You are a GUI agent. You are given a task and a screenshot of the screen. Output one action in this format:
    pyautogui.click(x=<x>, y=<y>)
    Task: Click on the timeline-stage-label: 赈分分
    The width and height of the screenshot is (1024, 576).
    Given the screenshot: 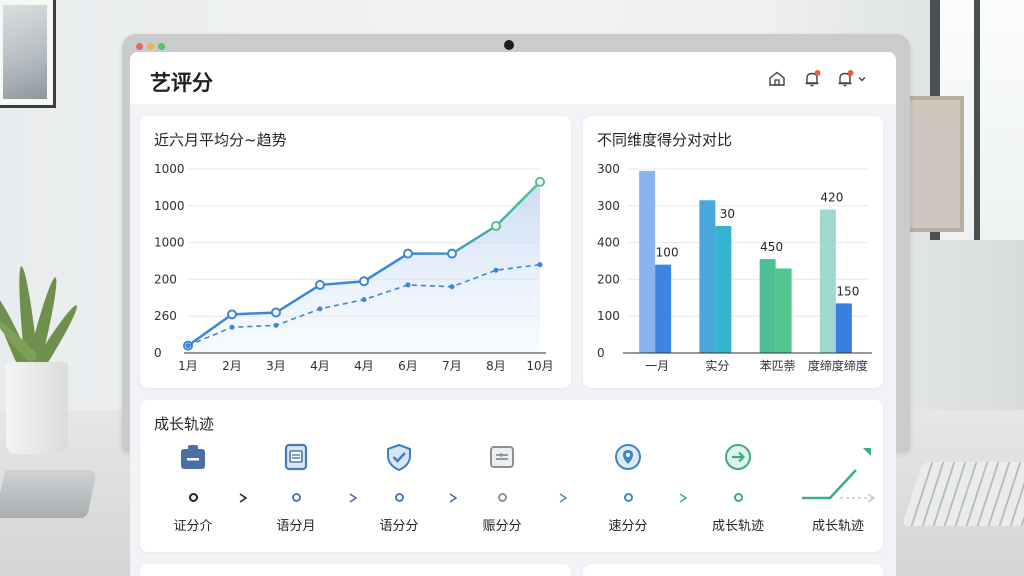 What is the action you would take?
    pyautogui.click(x=502, y=526)
    